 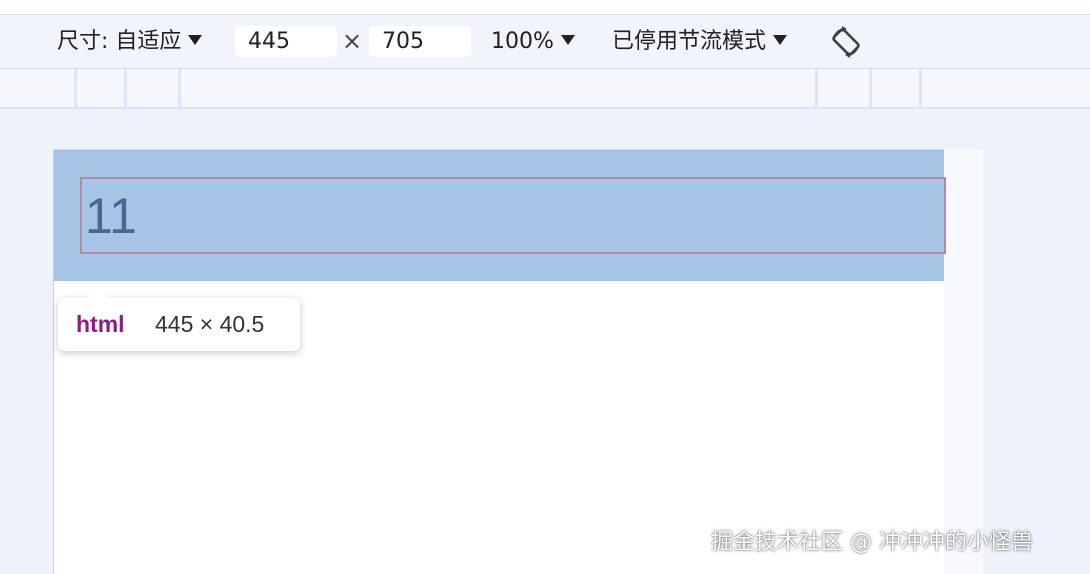 I want to click on height-input: 705, so click(x=420, y=41).